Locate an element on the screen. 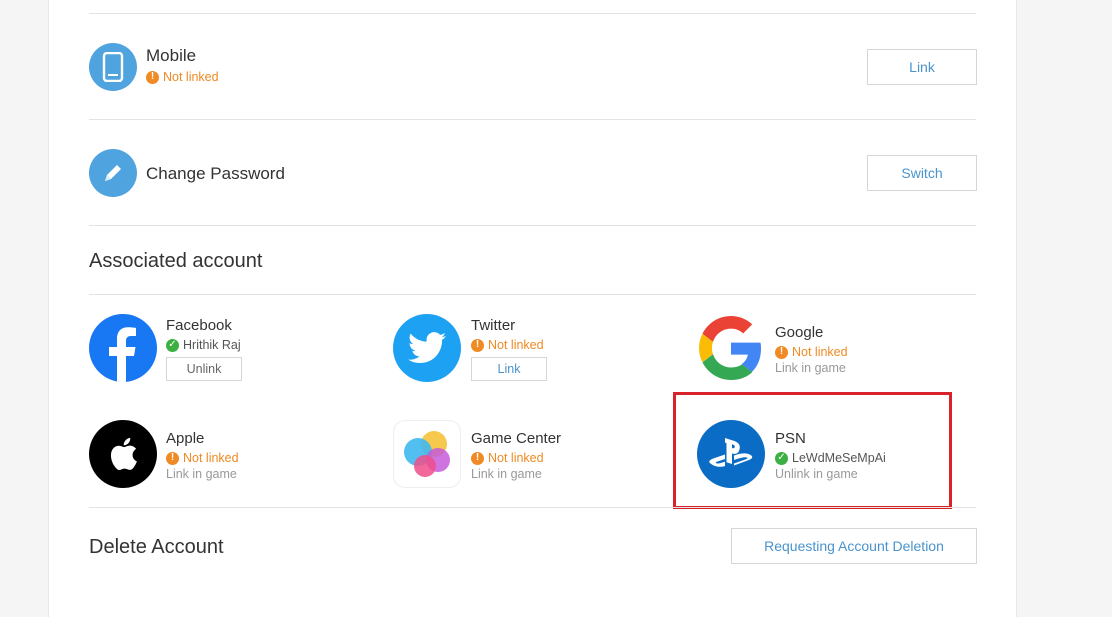  apple-note: Link in game is located at coordinates (201, 474).